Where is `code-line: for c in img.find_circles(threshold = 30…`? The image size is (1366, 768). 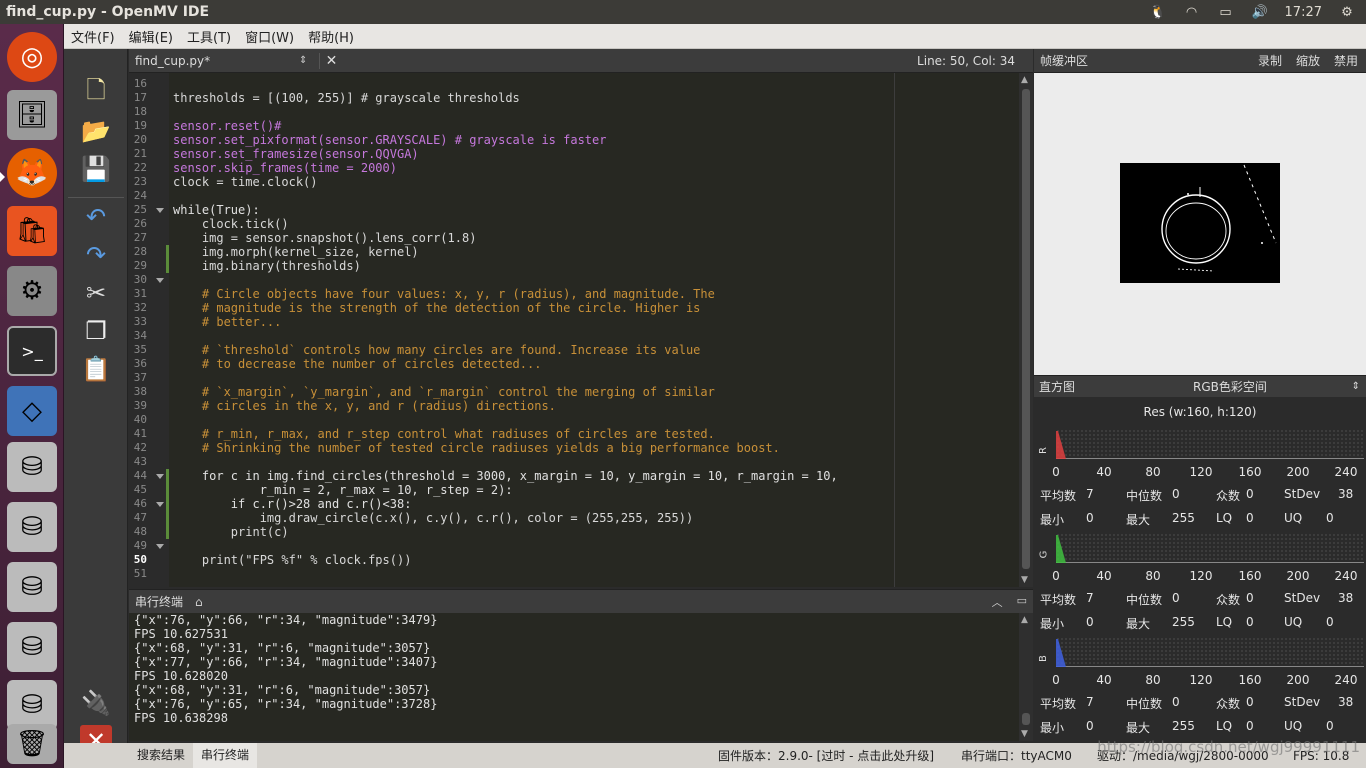 code-line: for c in img.find_circles(threshold = 30… is located at coordinates (505, 476).